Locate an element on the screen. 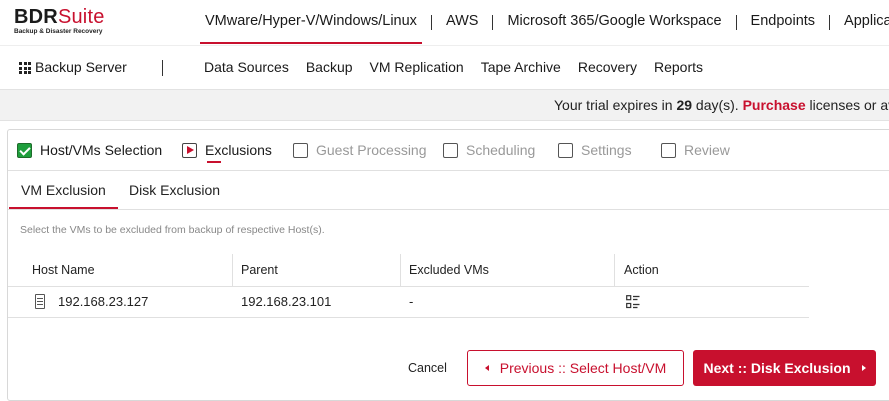 Image resolution: width=889 pixels, height=401 pixels. step-label: Exclusions is located at coordinates (238, 150).